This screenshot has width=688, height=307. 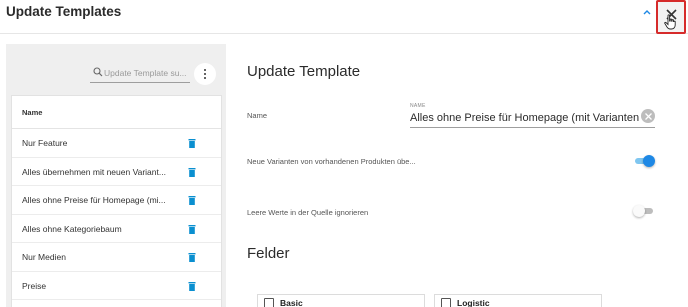 What do you see at coordinates (308, 212) in the screenshot?
I see `ignore-empty-label: Leere Werte in der Quelle ignorieren` at bounding box center [308, 212].